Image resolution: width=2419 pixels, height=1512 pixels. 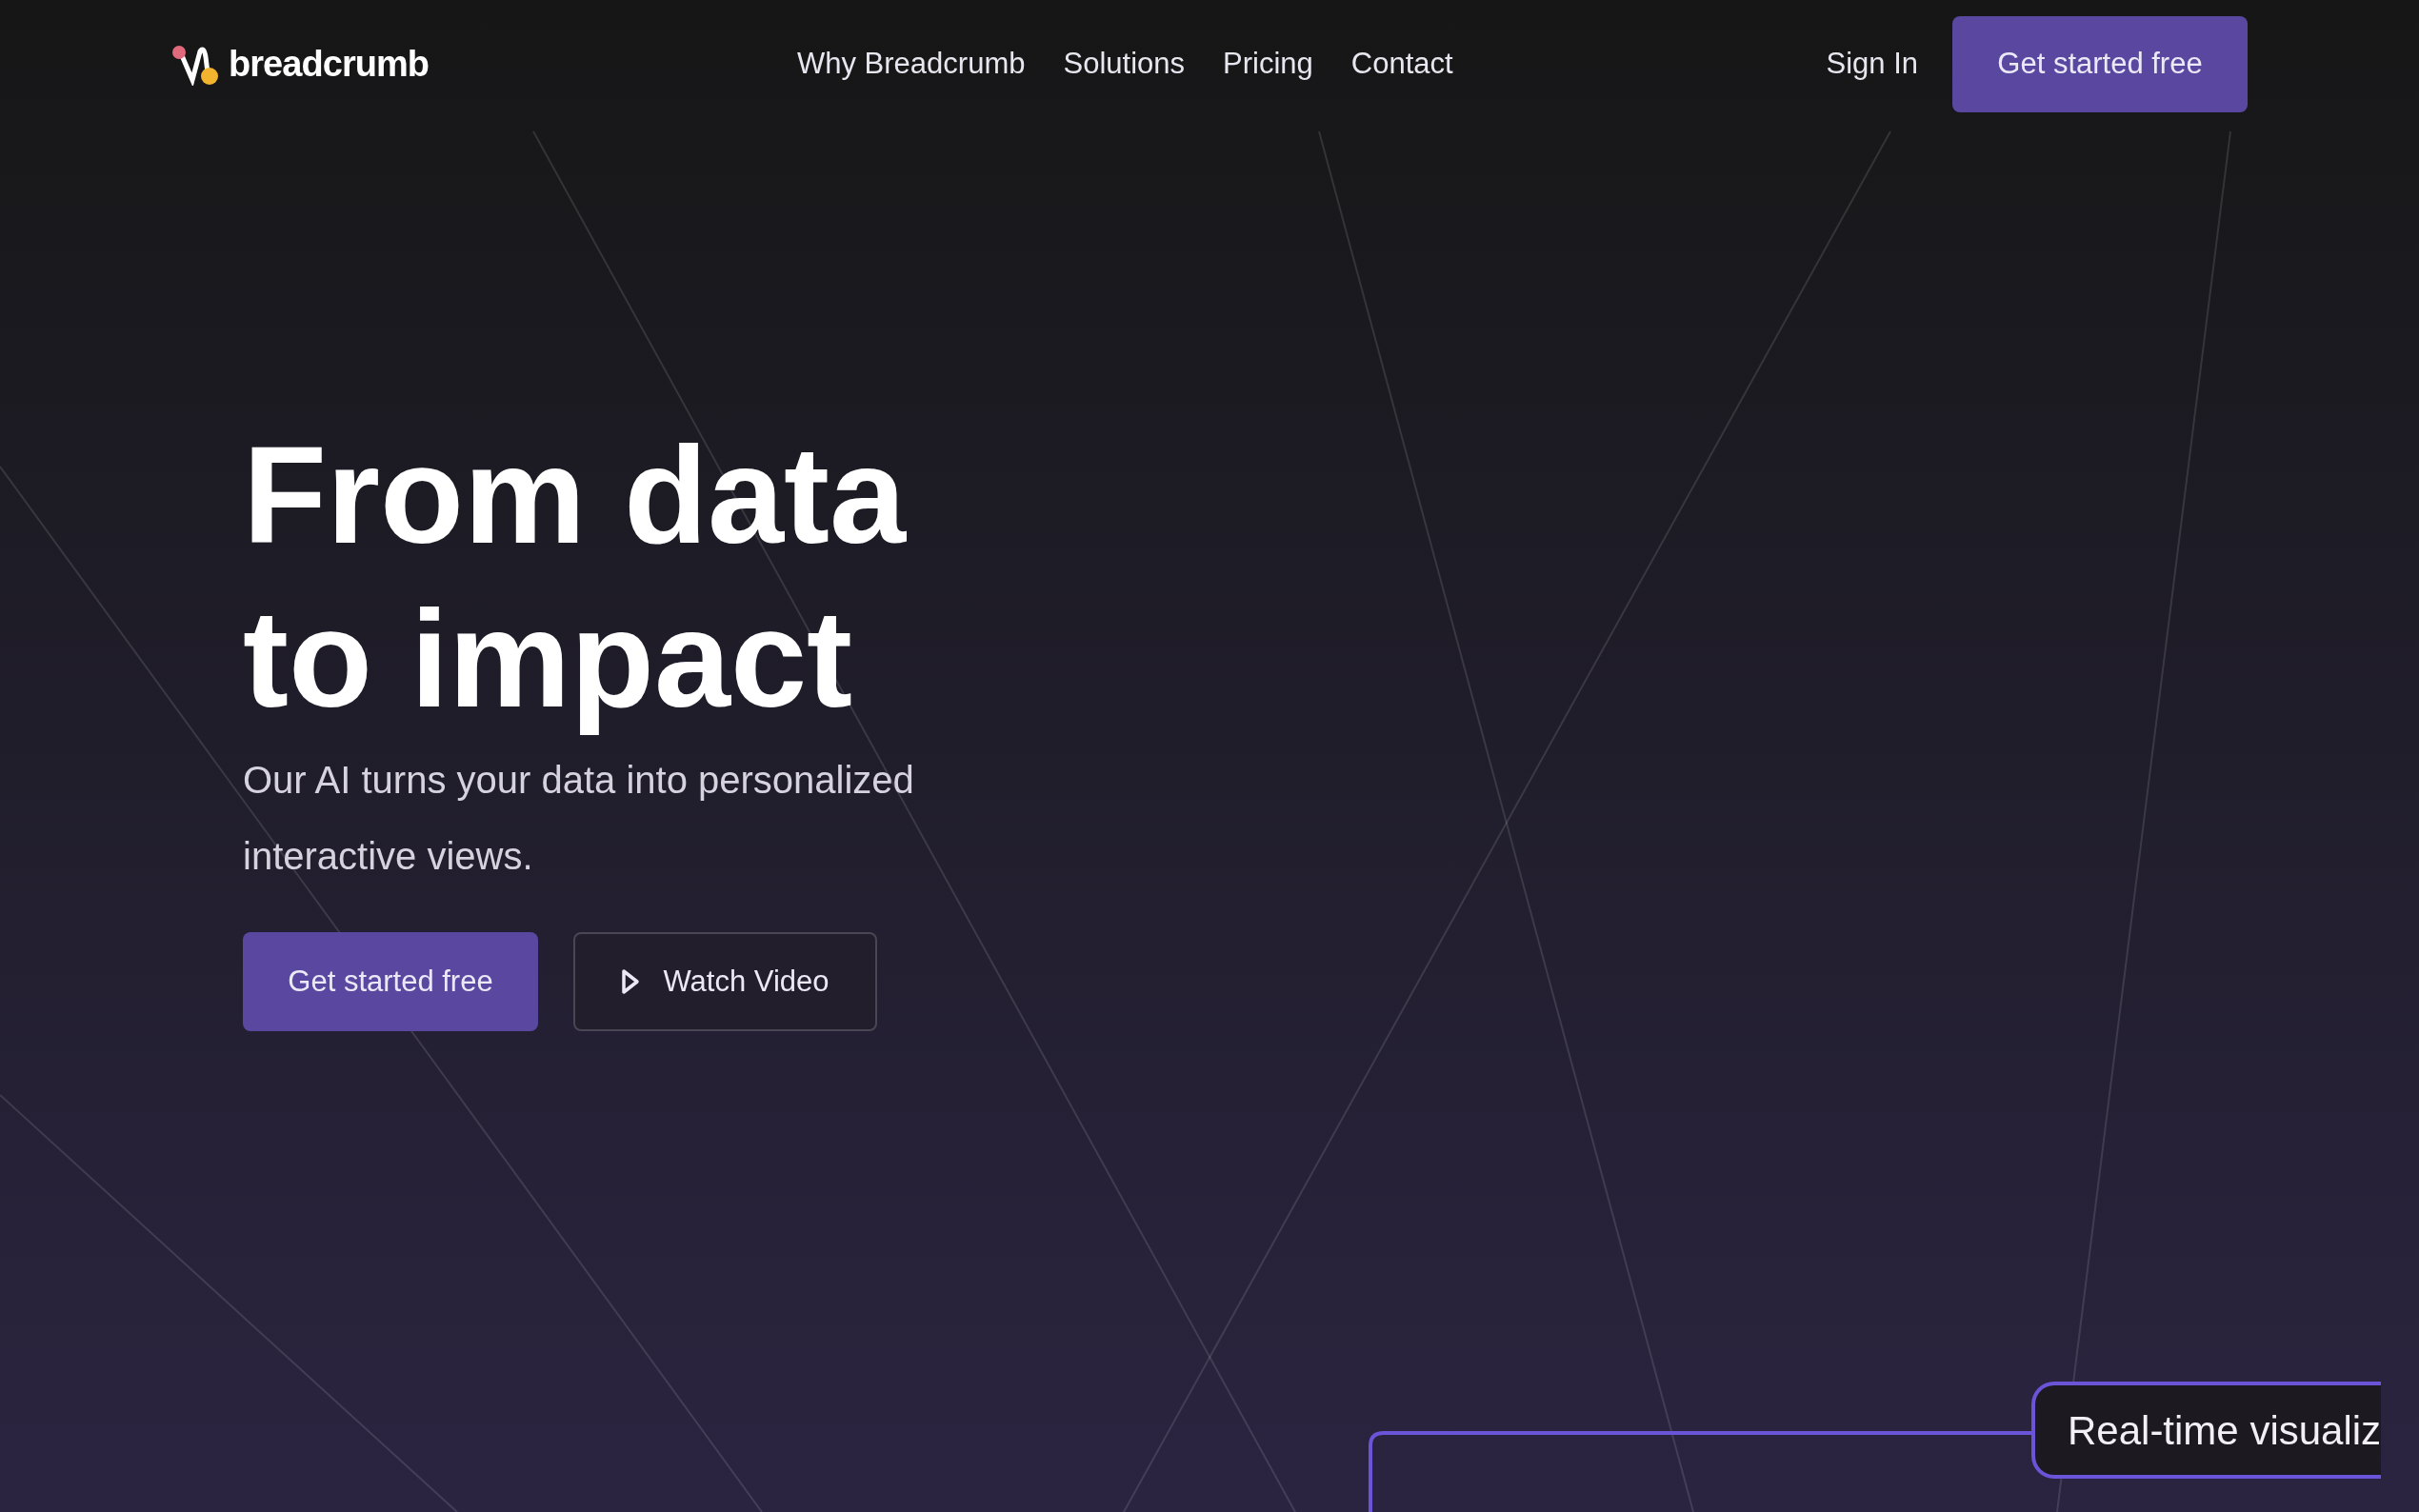 What do you see at coordinates (1401, 64) in the screenshot?
I see `nav-link: Contact` at bounding box center [1401, 64].